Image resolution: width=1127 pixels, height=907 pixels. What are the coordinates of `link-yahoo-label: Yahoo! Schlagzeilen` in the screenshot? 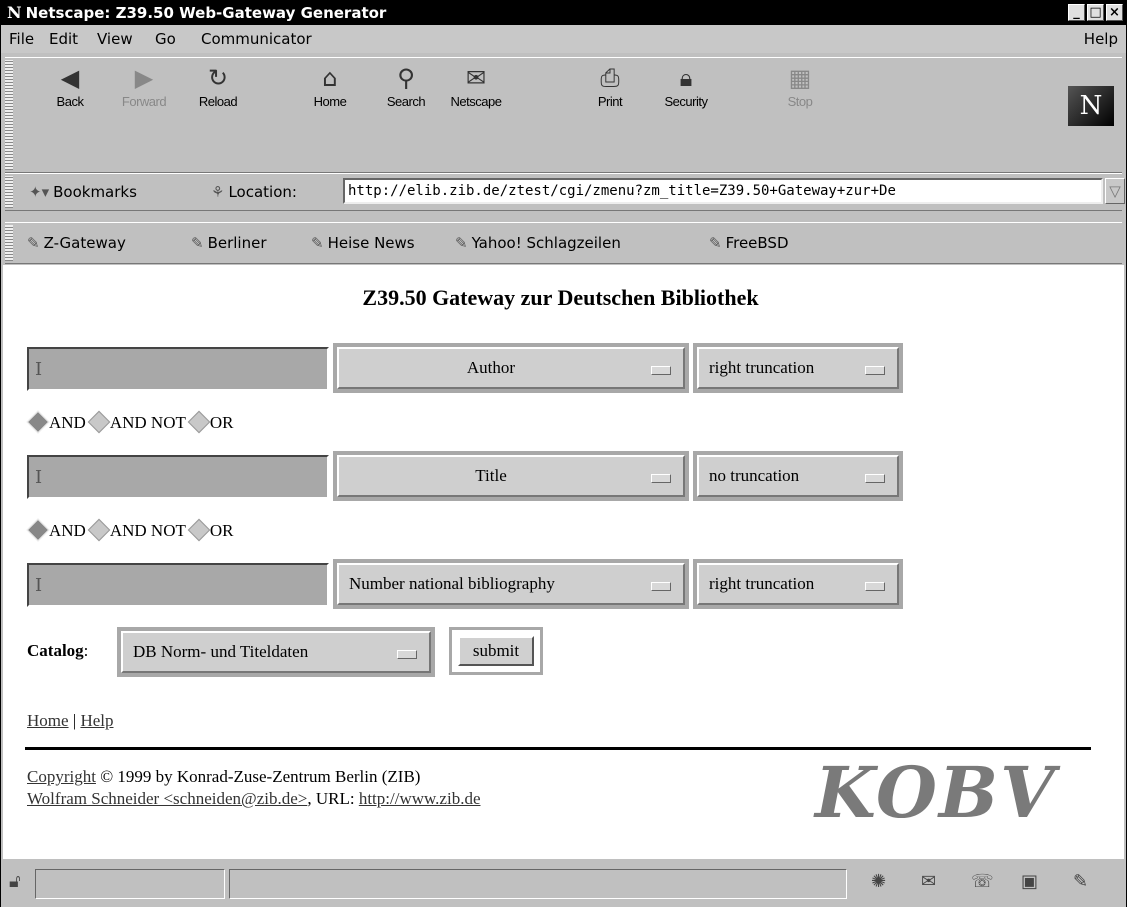 It's located at (546, 243).